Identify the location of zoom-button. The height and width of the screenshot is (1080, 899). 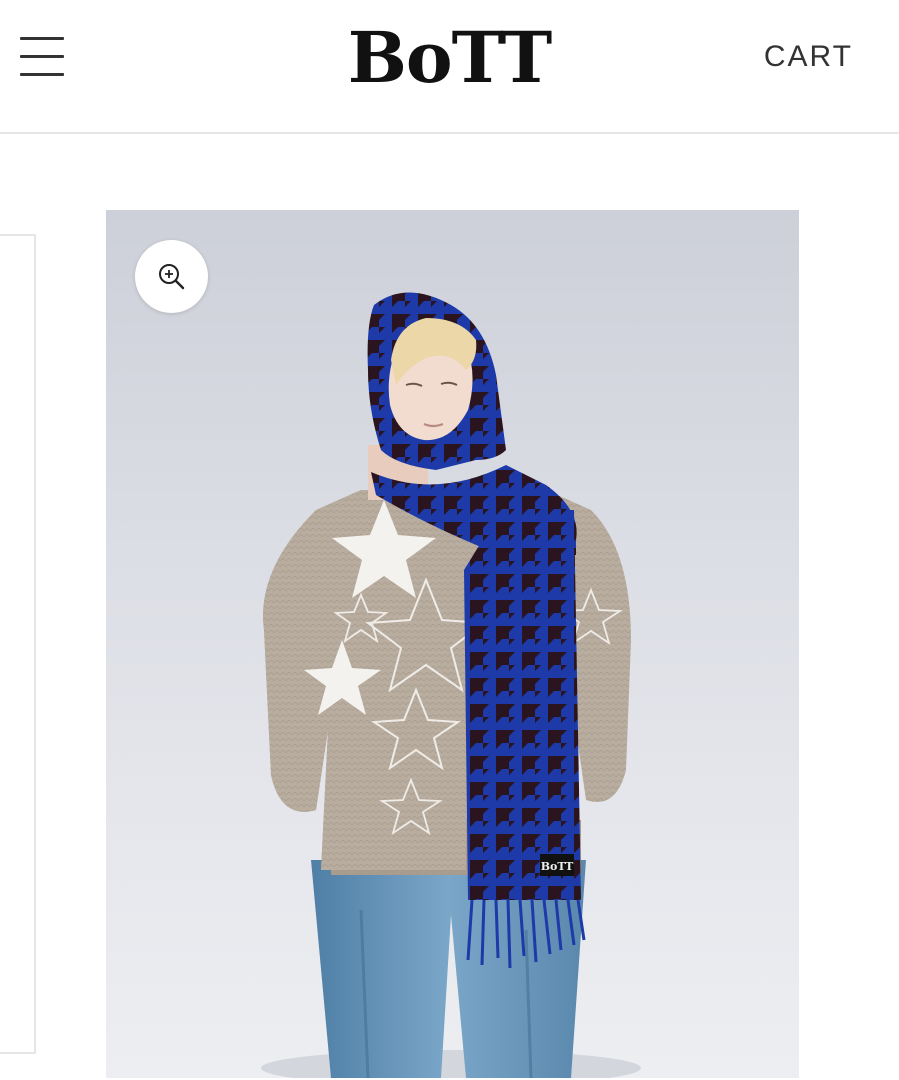
(171, 276).